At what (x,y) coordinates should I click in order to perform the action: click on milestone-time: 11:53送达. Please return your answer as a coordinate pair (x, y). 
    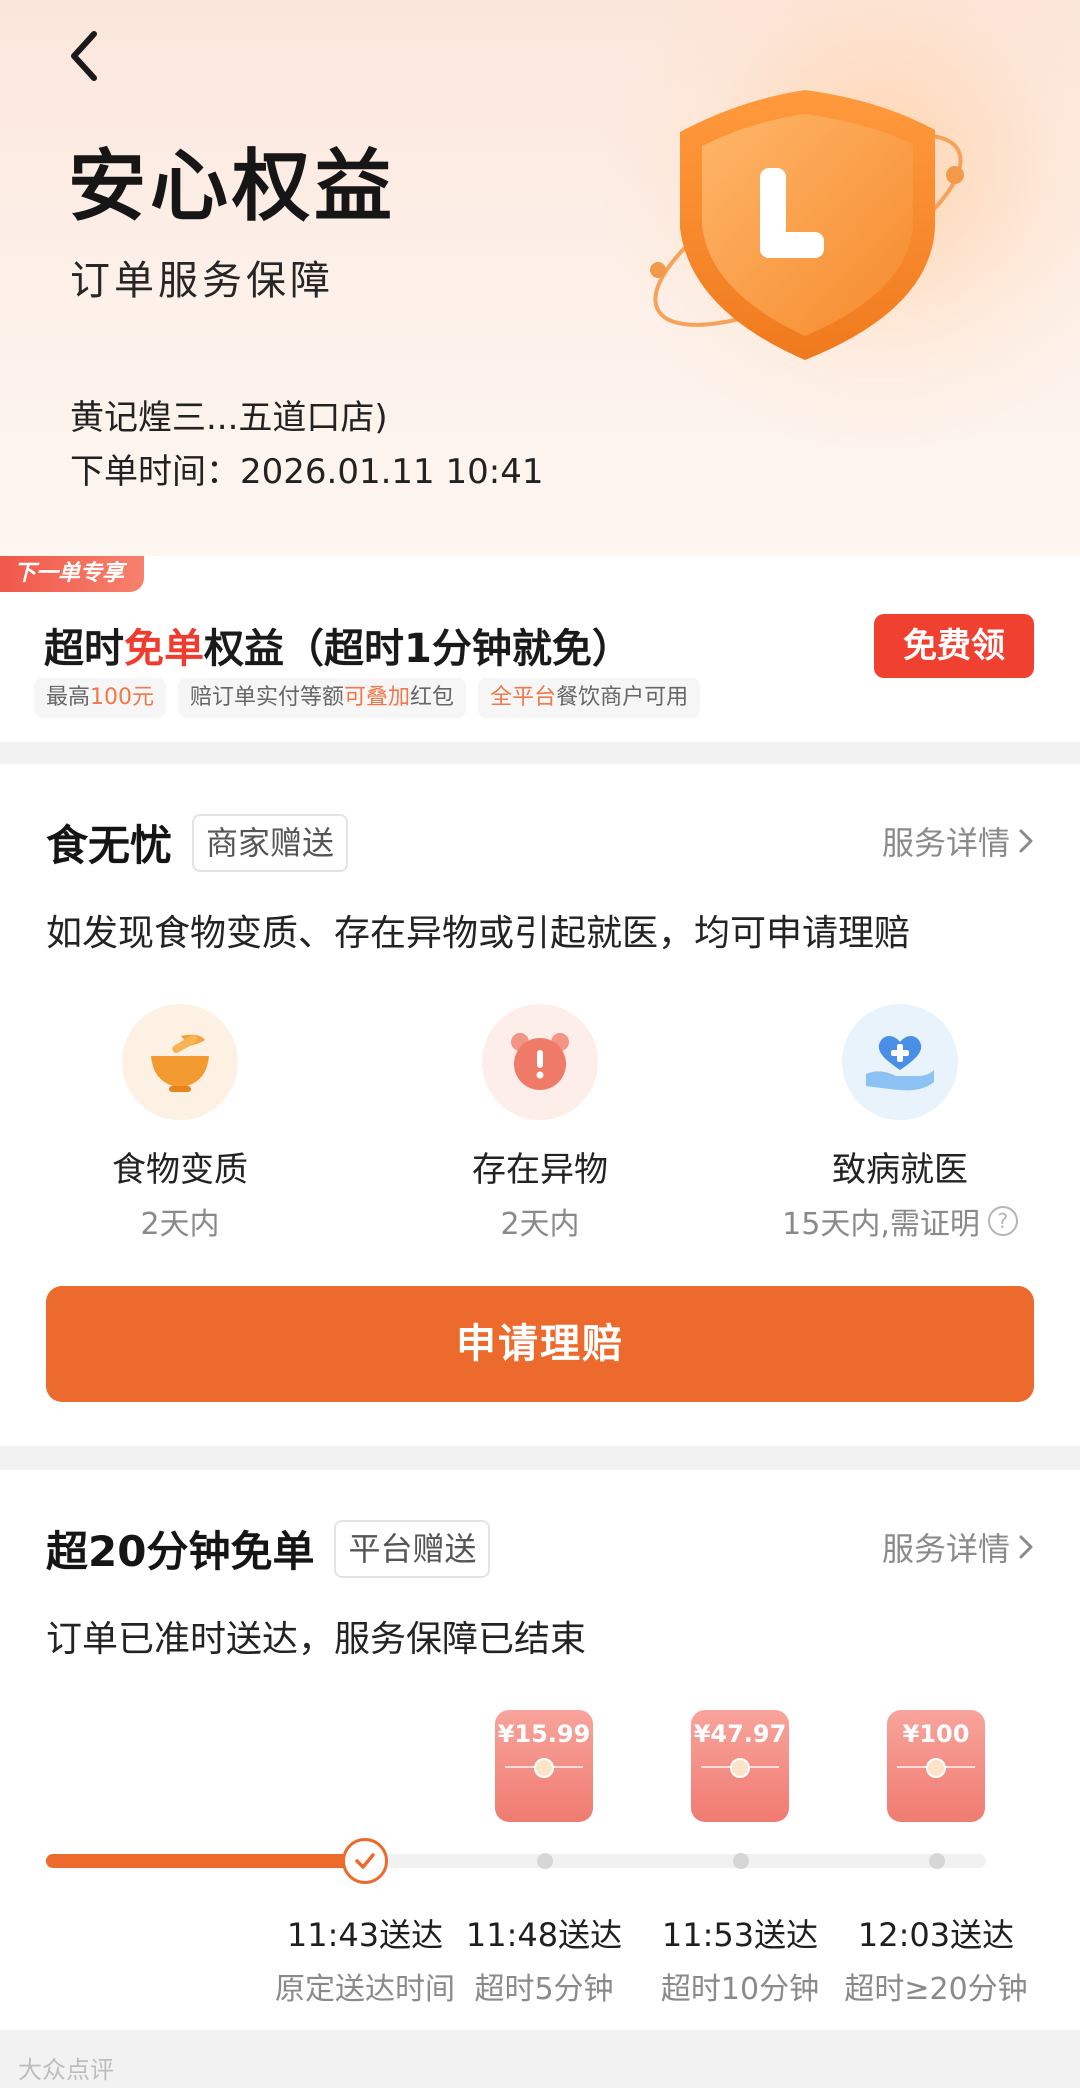
    Looking at the image, I should click on (740, 1935).